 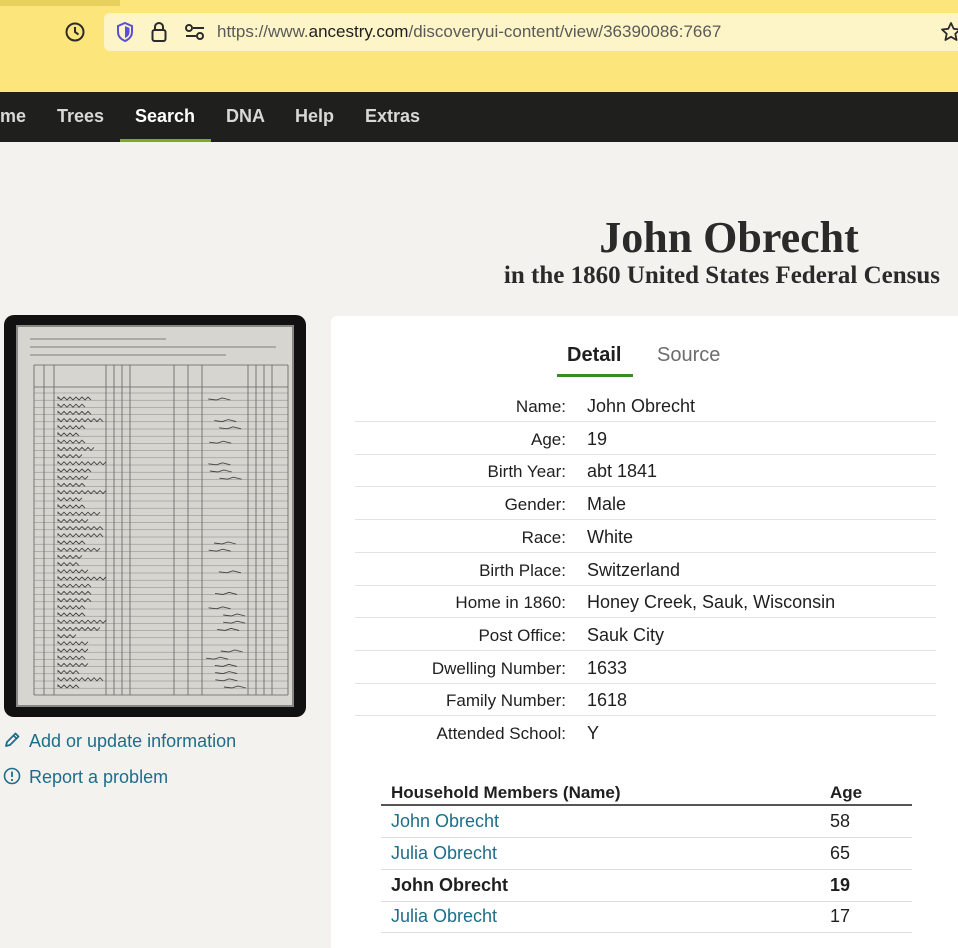 I want to click on report-problem-label: Report a problem, so click(x=99, y=777).